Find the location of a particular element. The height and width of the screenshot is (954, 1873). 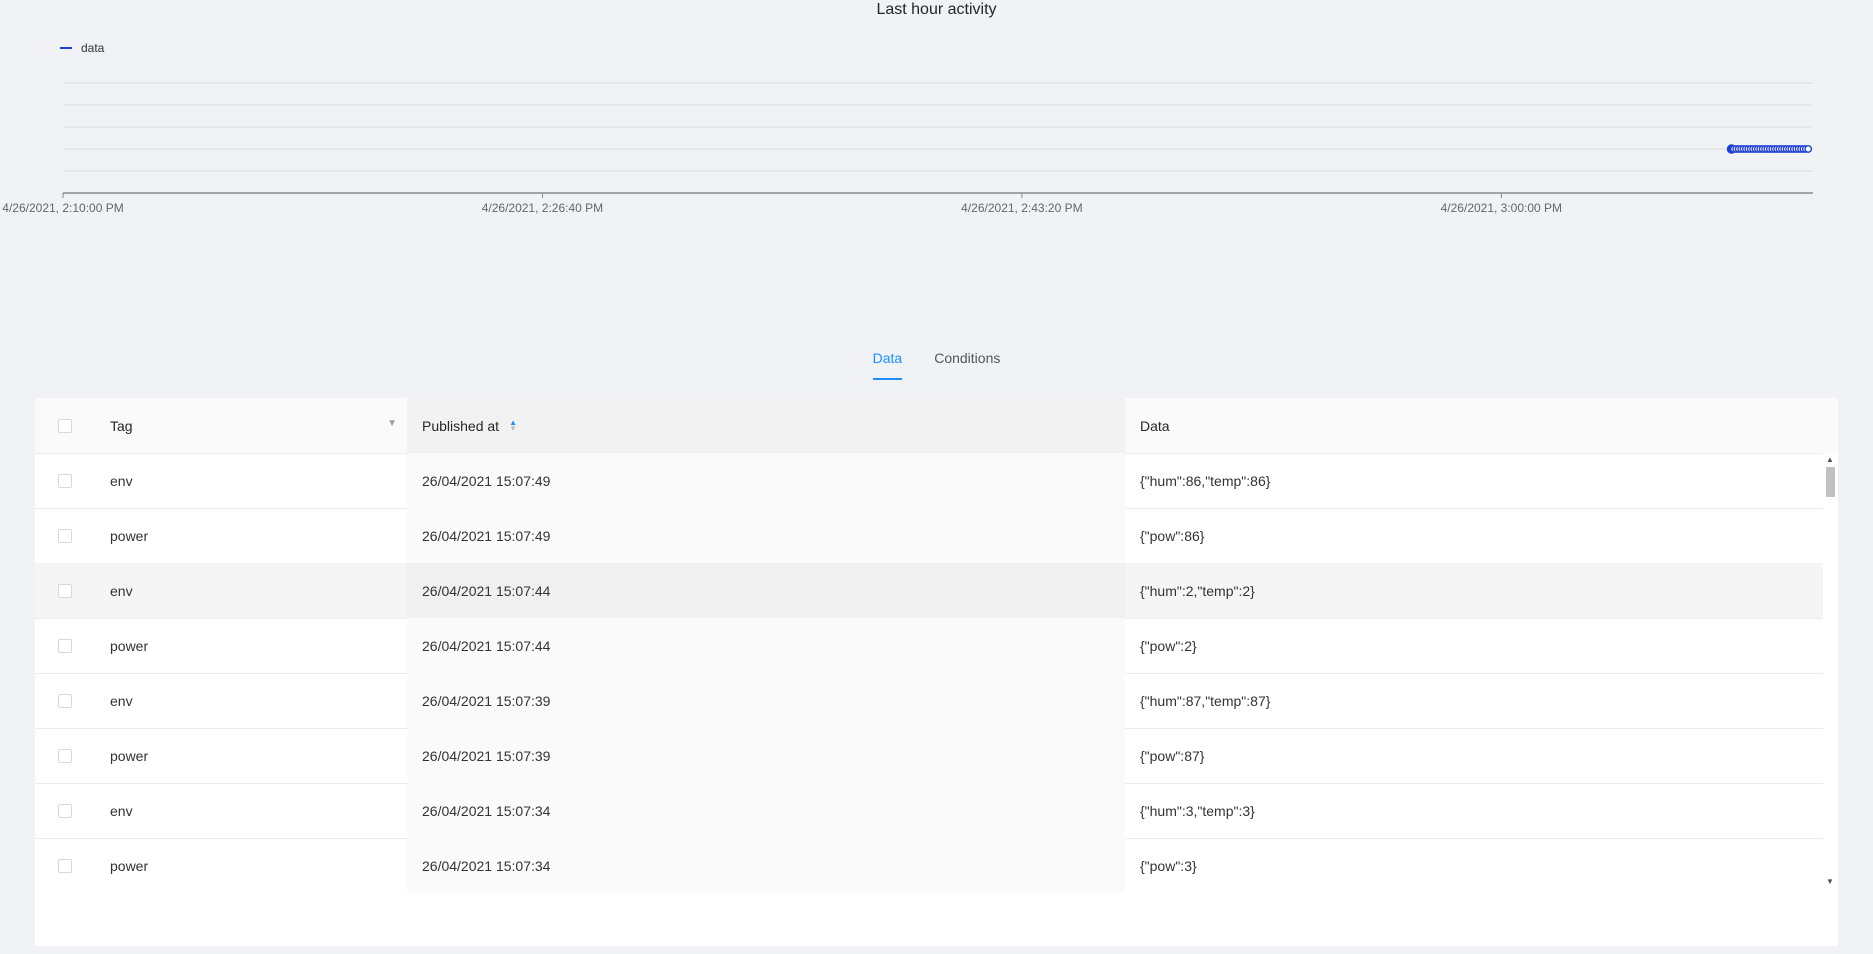

table-row: power 26/04/2021 15:07:44 {"pow":2} is located at coordinates (929, 646).